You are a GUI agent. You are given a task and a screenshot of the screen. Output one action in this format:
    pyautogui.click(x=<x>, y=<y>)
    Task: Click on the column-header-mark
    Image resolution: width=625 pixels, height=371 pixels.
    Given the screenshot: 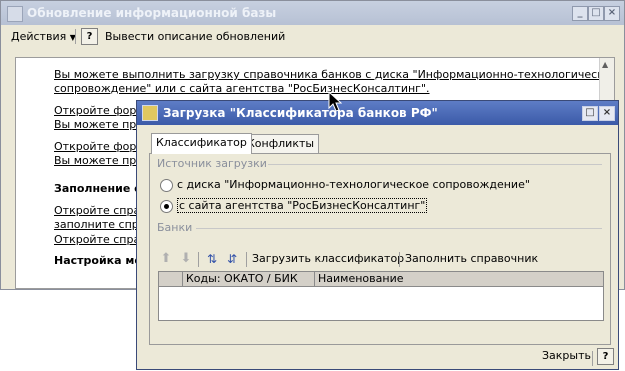 What is the action you would take?
    pyautogui.click(x=171, y=279)
    